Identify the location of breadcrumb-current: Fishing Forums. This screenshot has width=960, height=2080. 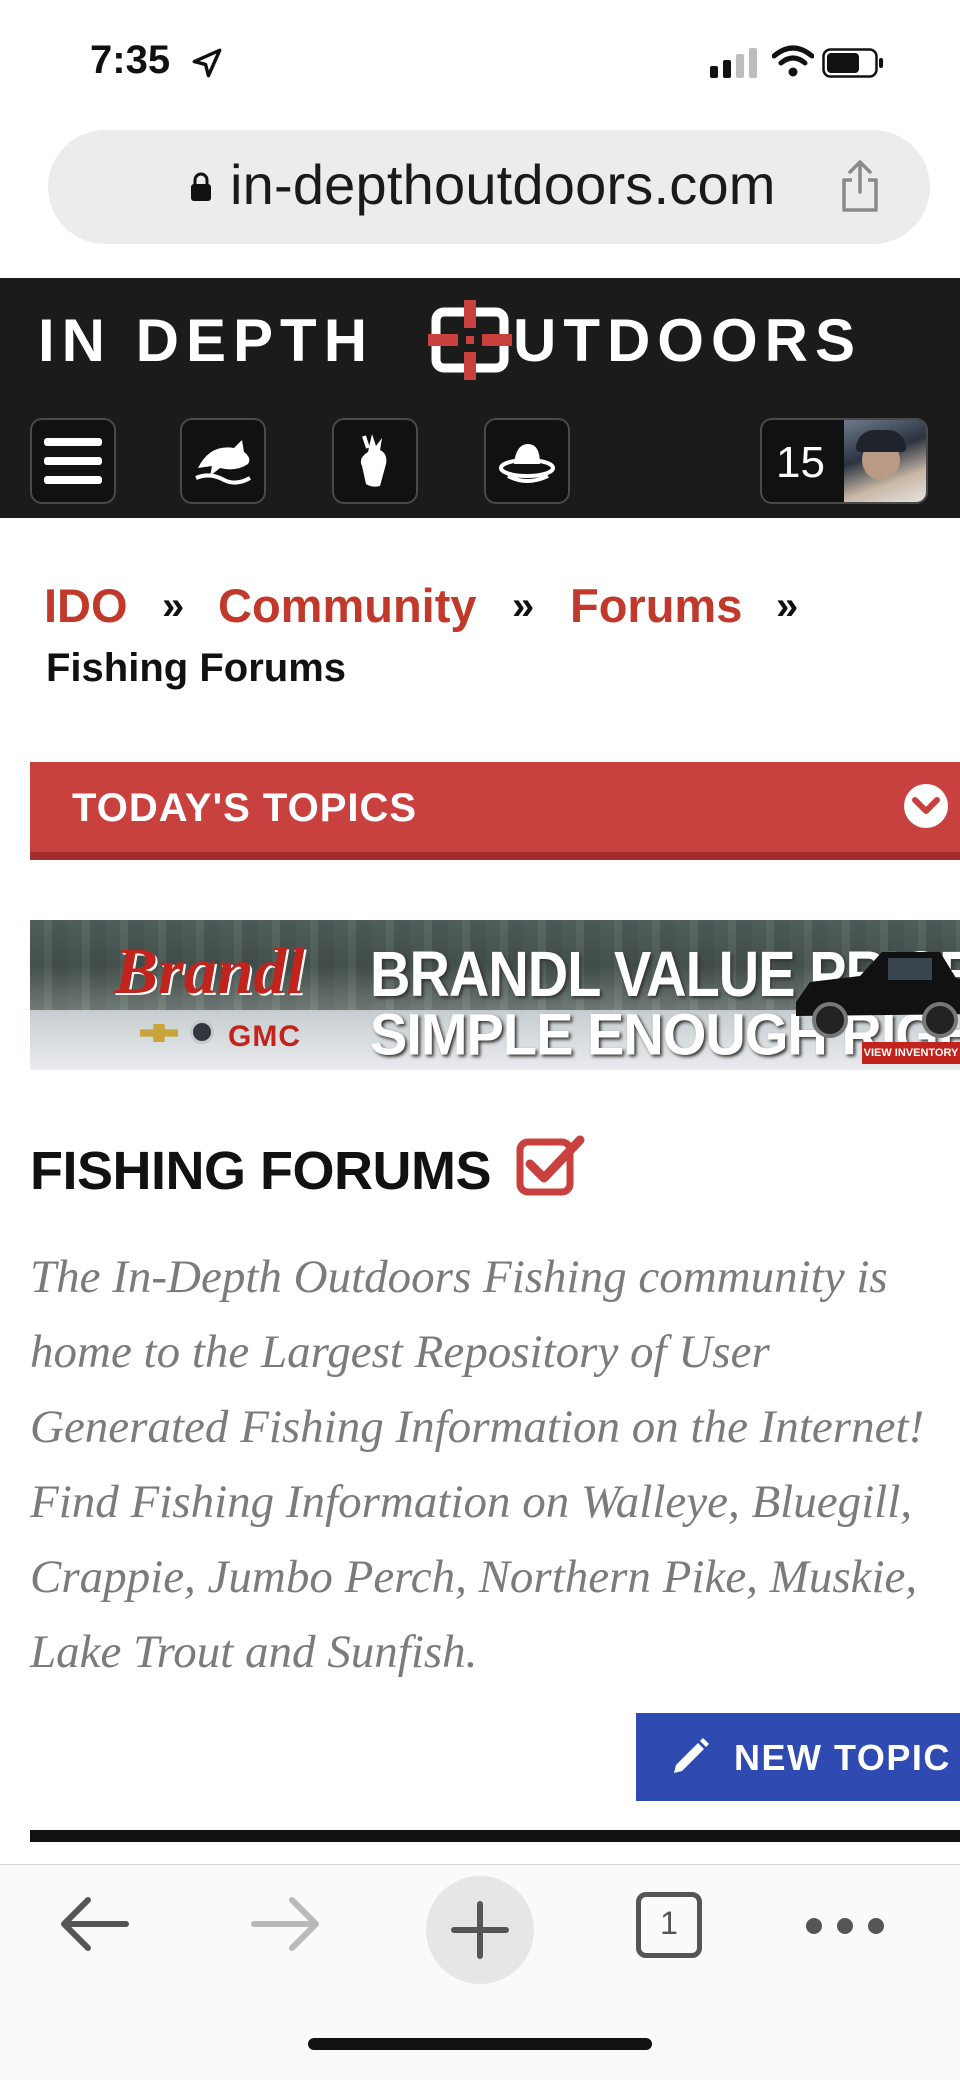
(196, 668).